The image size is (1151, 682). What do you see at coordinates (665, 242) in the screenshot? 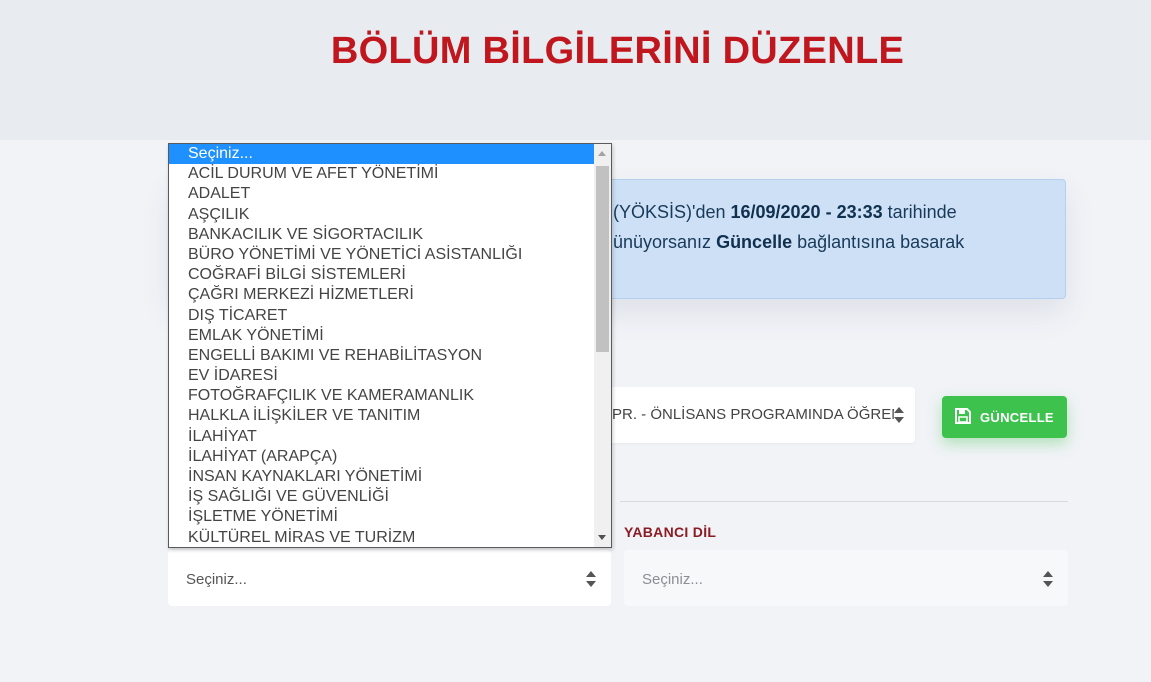
I see `info-text: ünüyorsanız` at bounding box center [665, 242].